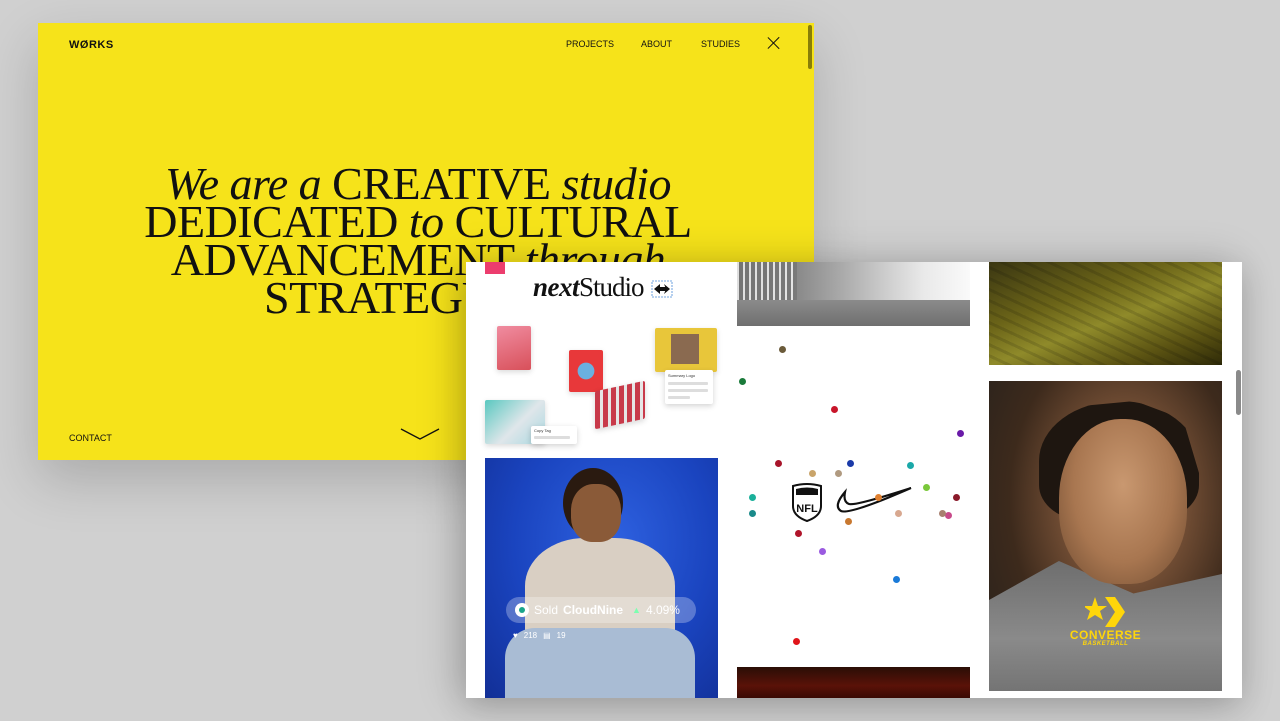 The image size is (1280, 721). I want to click on next-studio-logo: nextStudio, so click(603, 287).